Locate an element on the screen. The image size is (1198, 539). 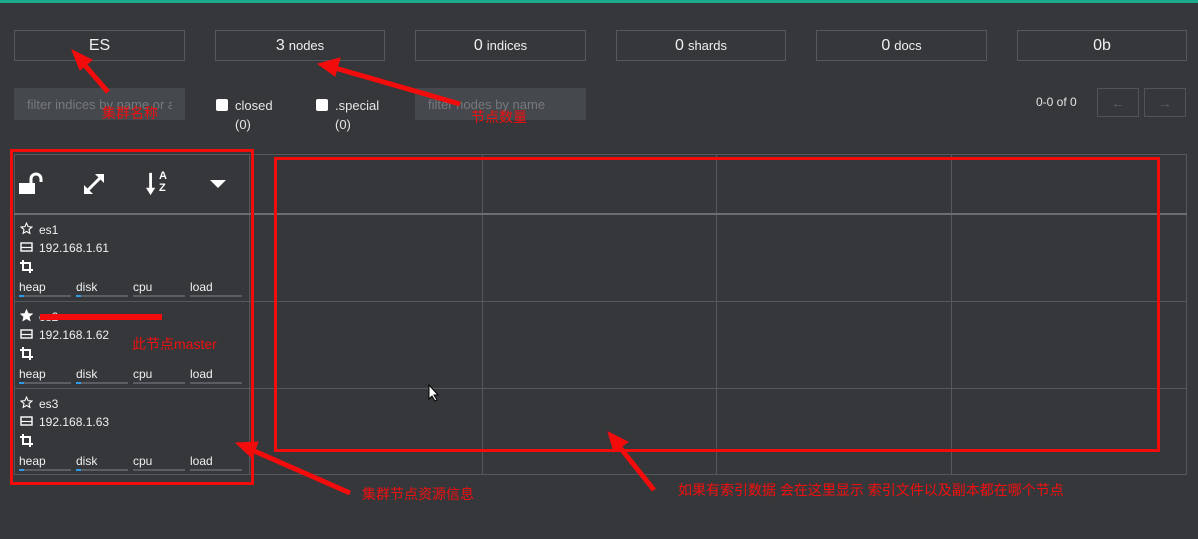
shards-count-box: 0 shards is located at coordinates (701, 45).